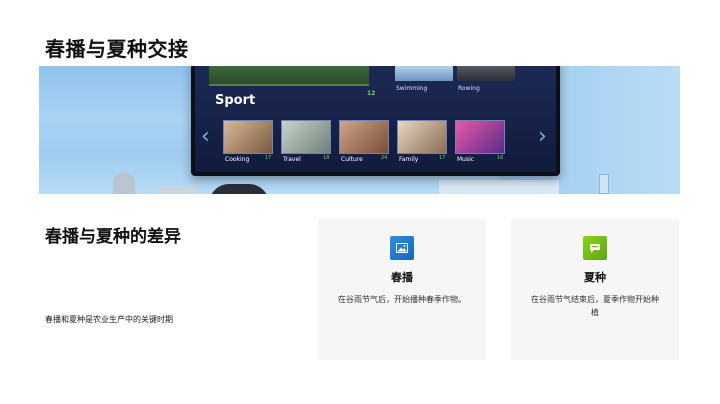  I want to click on tv-tile-cooking, so click(248, 137).